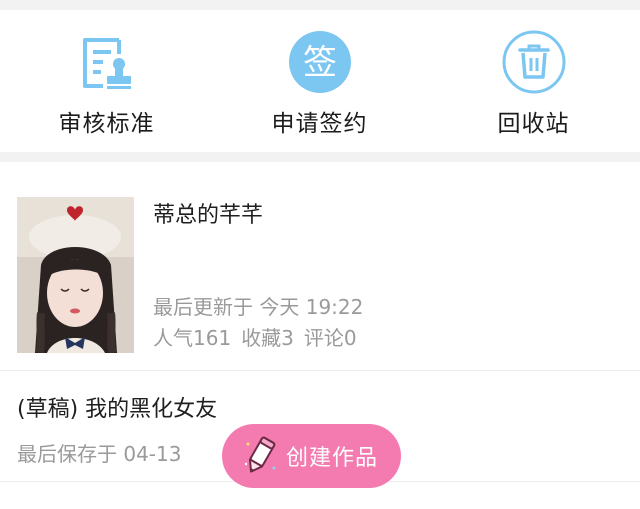 This screenshot has height=509, width=640. Describe the element at coordinates (106, 63) in the screenshot. I see `document-stamp-icon` at that location.